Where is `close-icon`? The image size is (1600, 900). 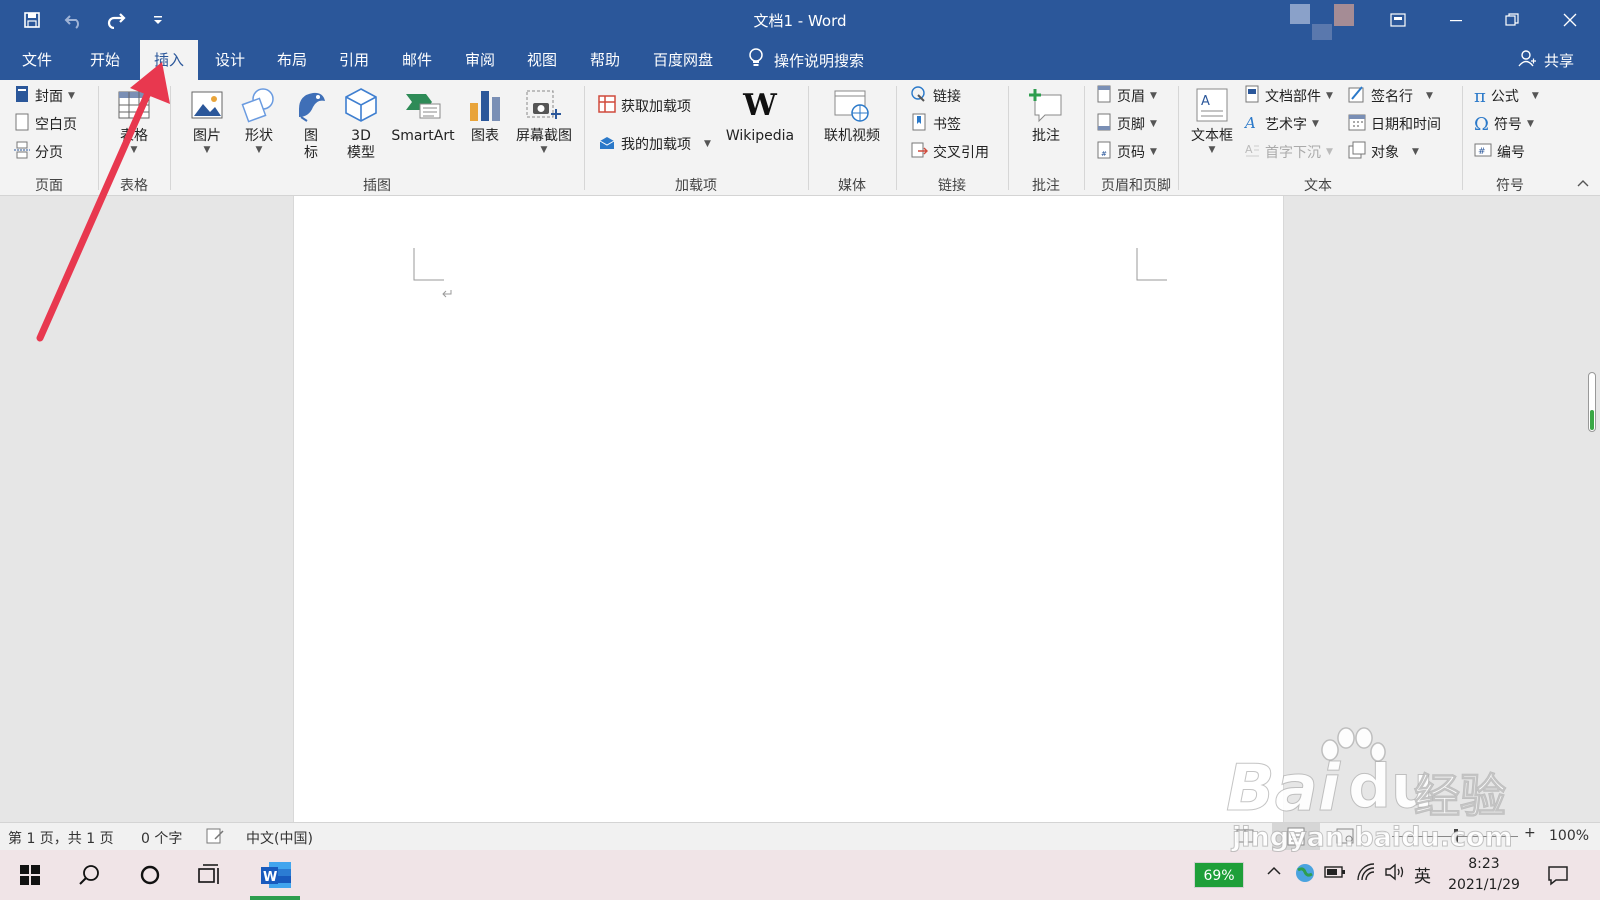 close-icon is located at coordinates (1570, 20).